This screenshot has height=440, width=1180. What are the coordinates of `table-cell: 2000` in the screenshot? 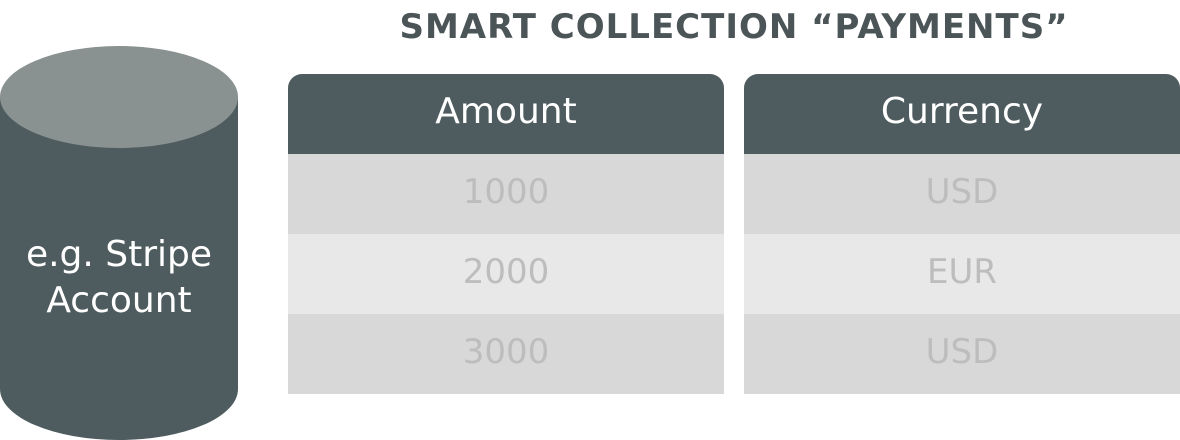 It's located at (506, 274).